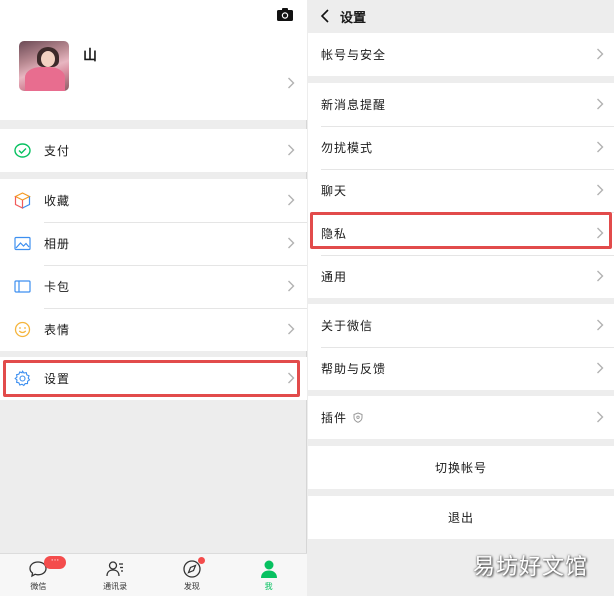  I want to click on logout-label: 退出, so click(460, 518).